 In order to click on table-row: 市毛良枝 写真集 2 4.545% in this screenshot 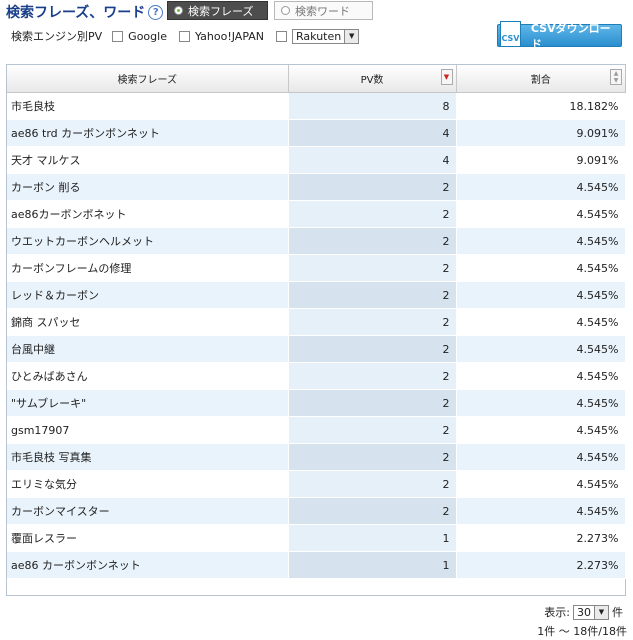, I will do `click(316, 457)`.